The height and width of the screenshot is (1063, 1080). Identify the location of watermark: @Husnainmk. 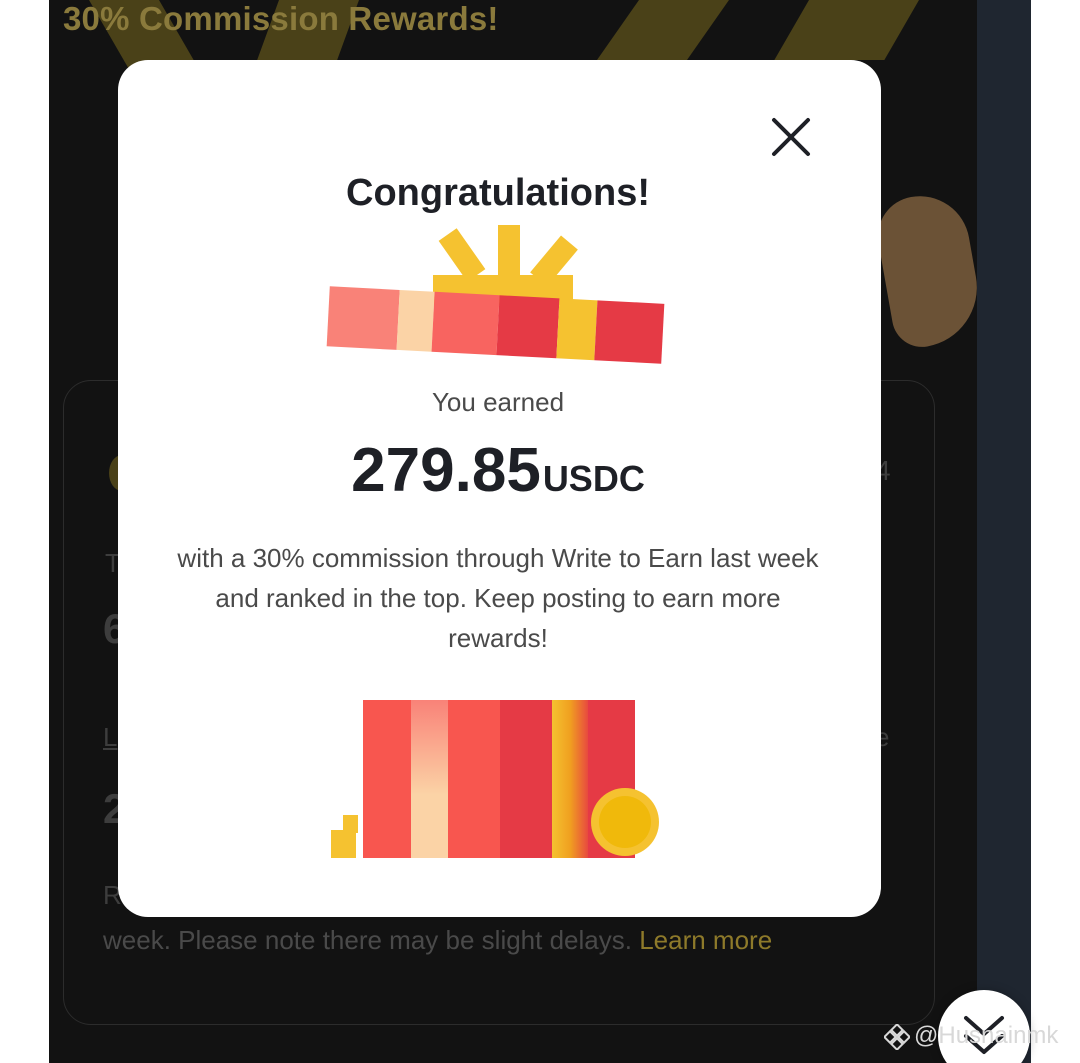
(971, 1036).